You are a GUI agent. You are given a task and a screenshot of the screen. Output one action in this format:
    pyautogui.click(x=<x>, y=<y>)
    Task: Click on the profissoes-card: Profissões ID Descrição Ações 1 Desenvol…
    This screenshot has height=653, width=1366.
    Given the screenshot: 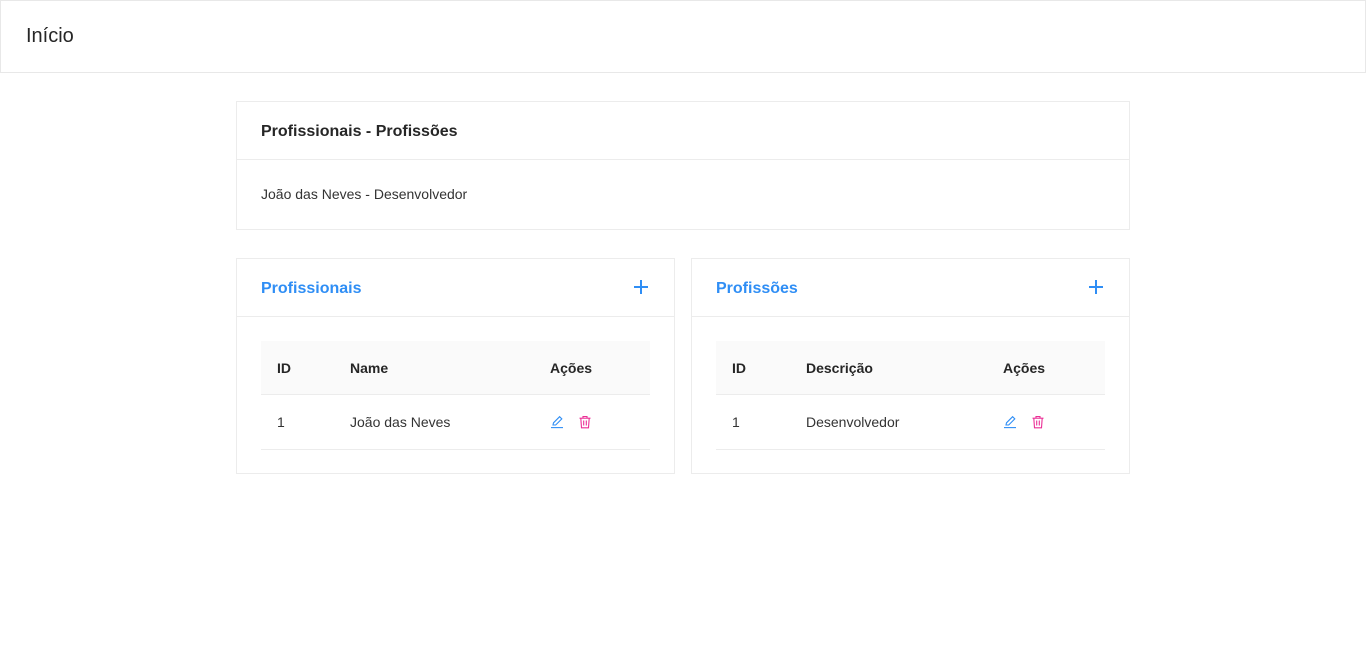 What is the action you would take?
    pyautogui.click(x=910, y=366)
    